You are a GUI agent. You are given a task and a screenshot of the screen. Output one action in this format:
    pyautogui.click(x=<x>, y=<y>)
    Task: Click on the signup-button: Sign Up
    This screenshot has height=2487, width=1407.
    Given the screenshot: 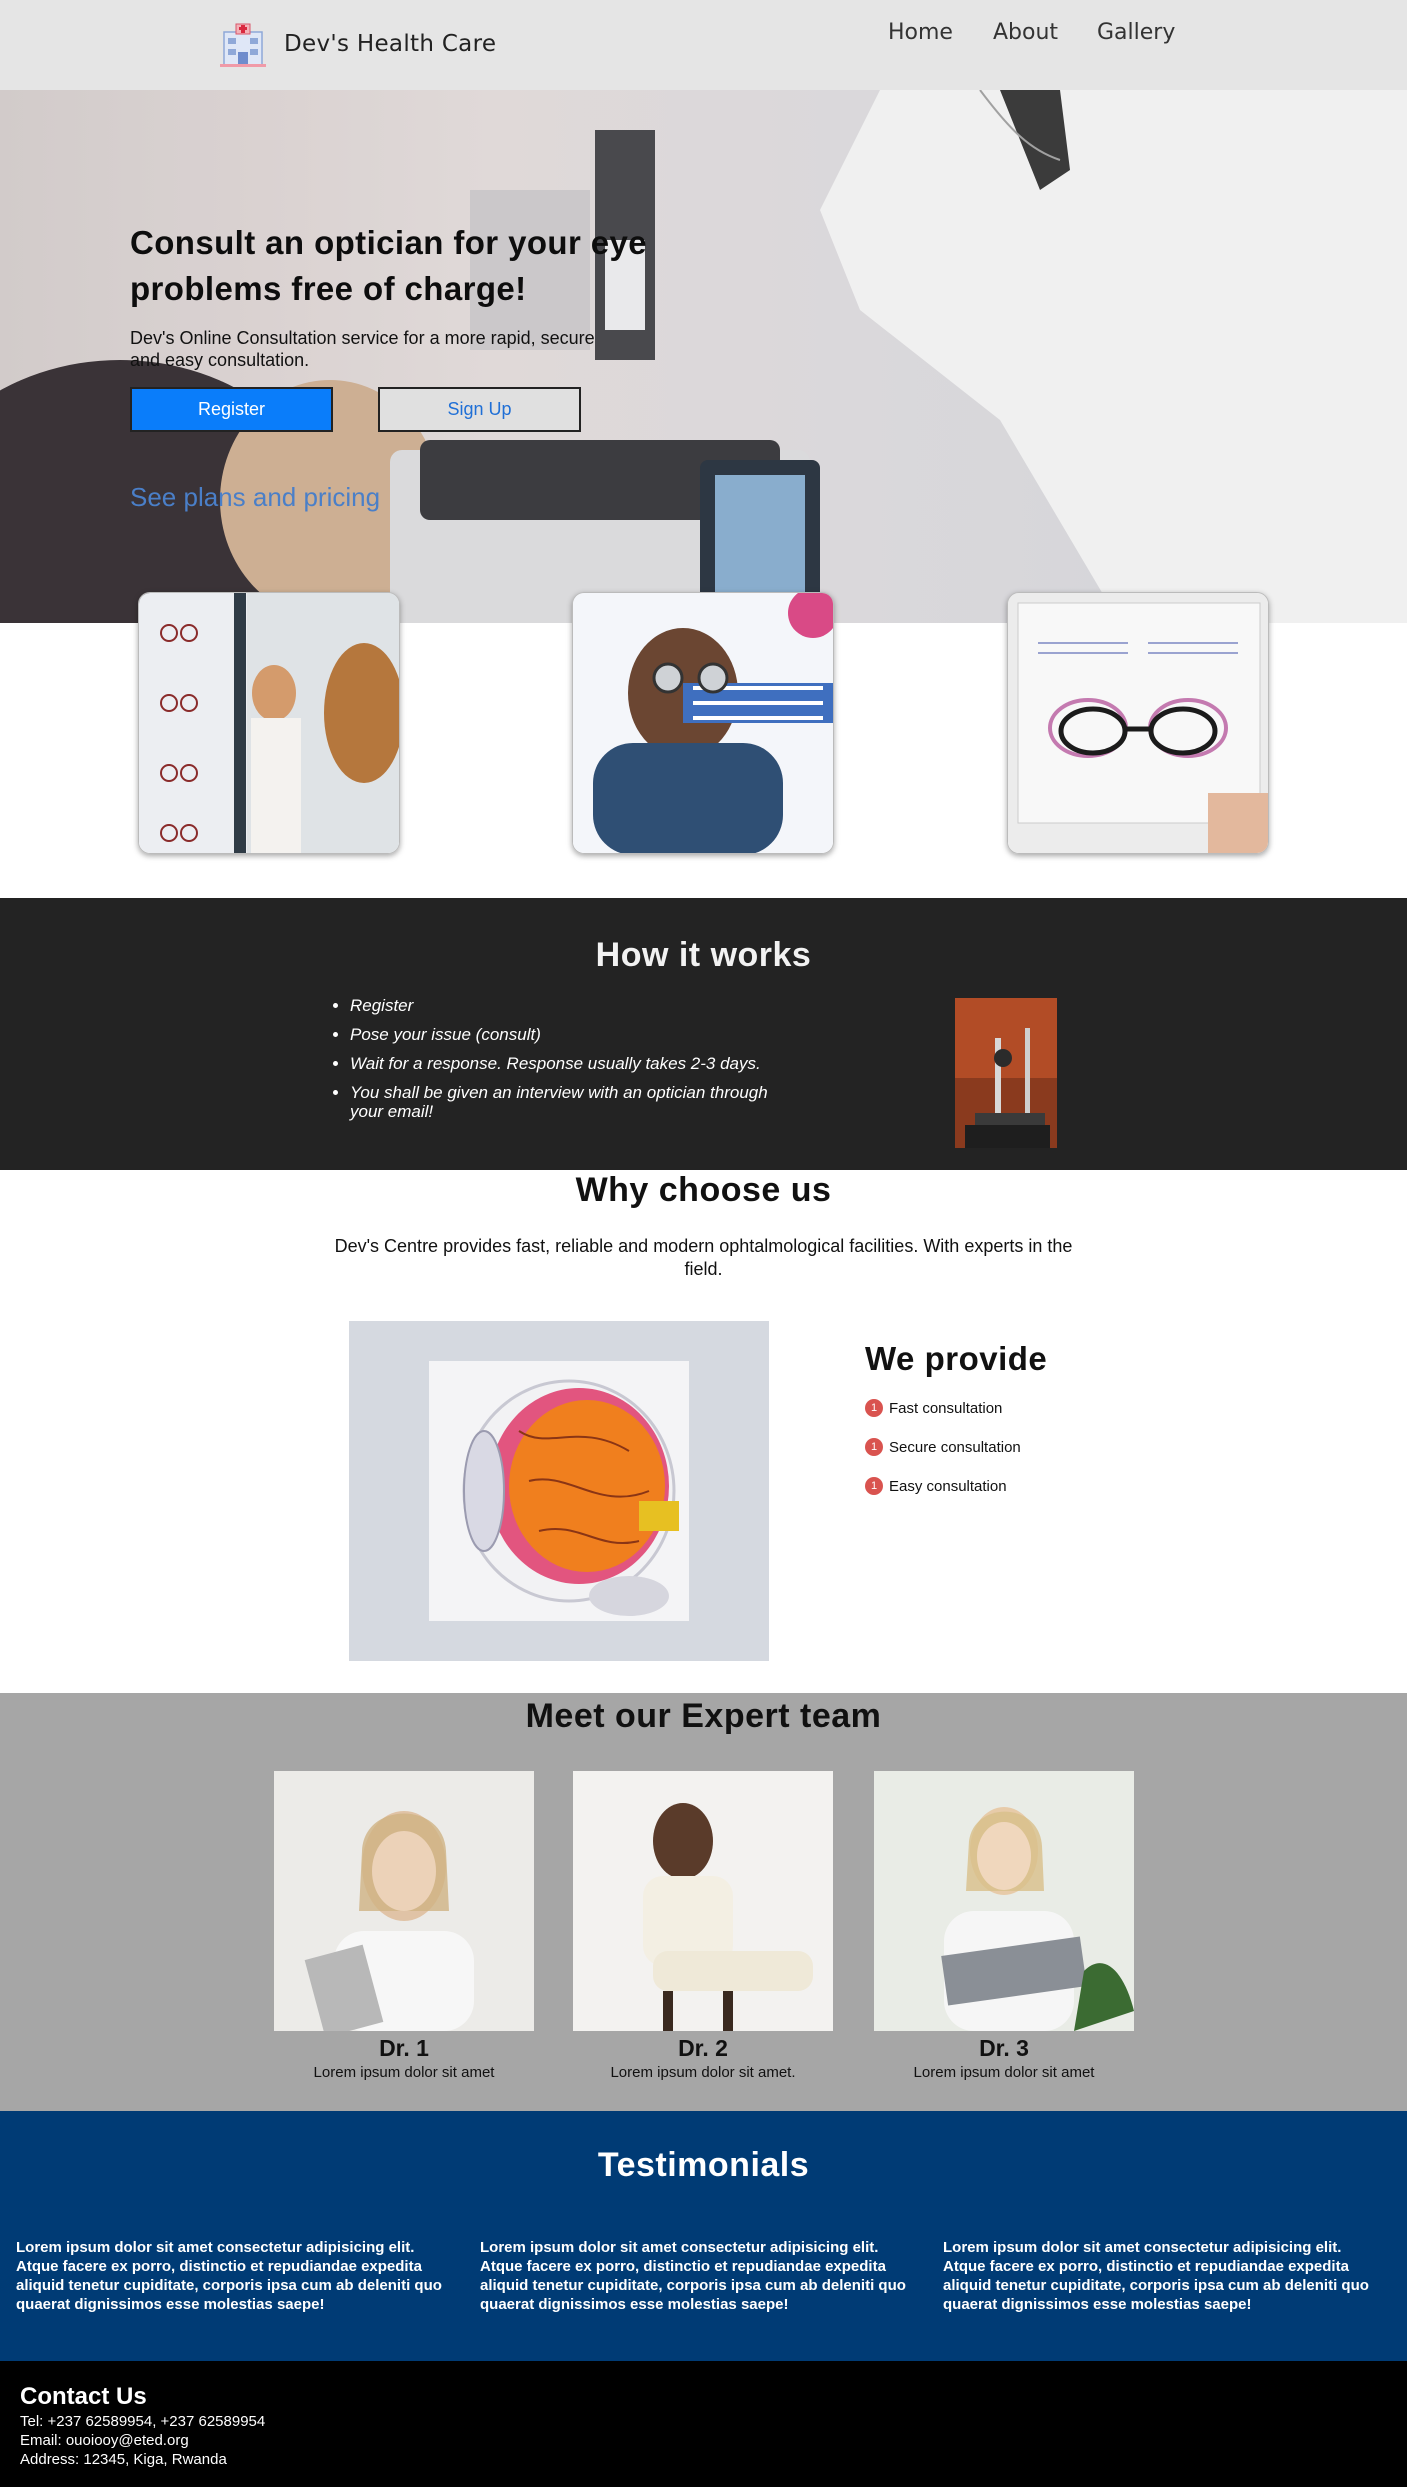 What is the action you would take?
    pyautogui.click(x=479, y=409)
    